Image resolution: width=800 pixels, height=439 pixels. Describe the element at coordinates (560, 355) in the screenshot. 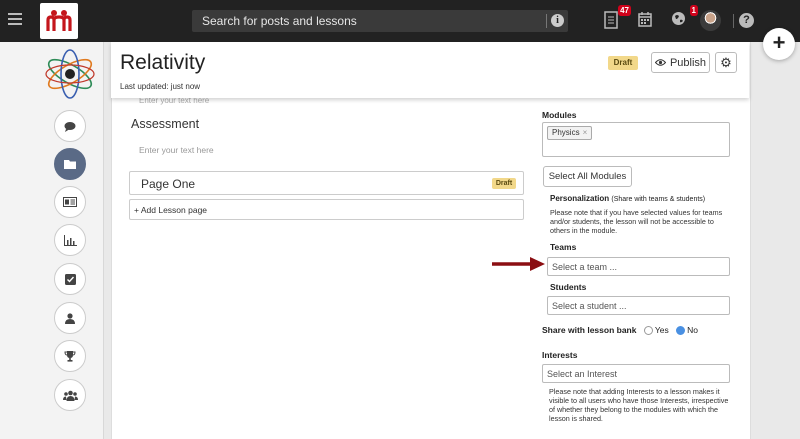

I see `interests-label: Interests` at that location.